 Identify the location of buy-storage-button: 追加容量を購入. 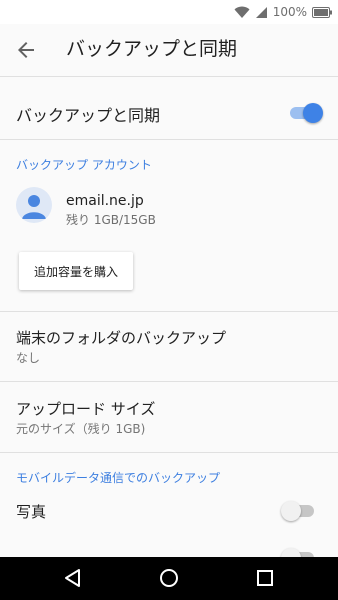
(76, 271).